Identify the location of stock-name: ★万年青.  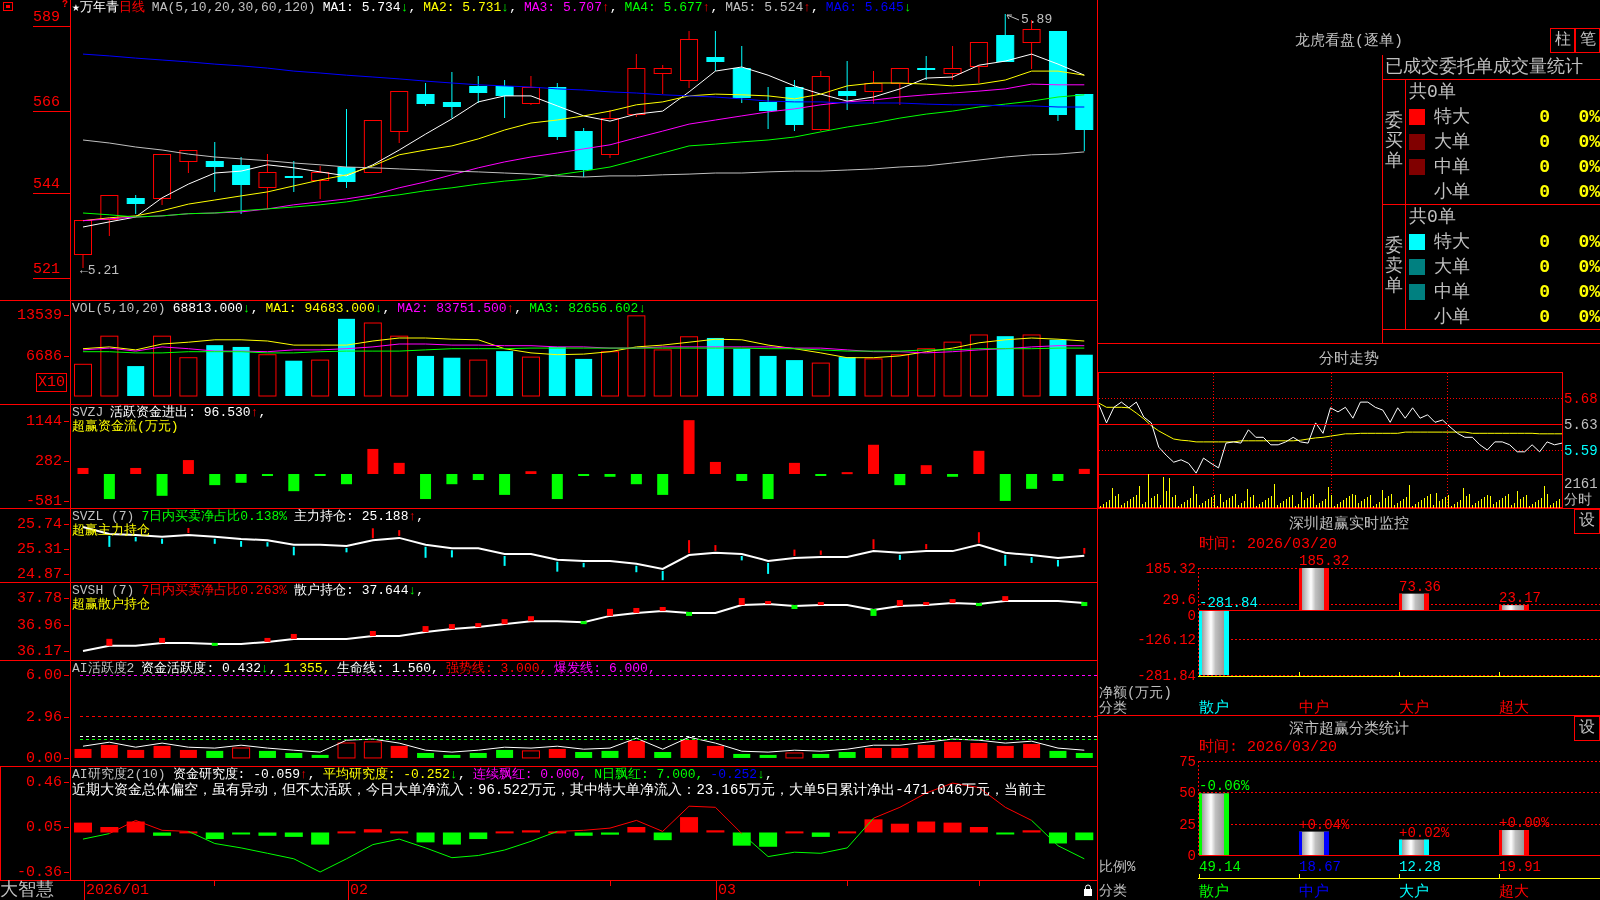
(95, 7).